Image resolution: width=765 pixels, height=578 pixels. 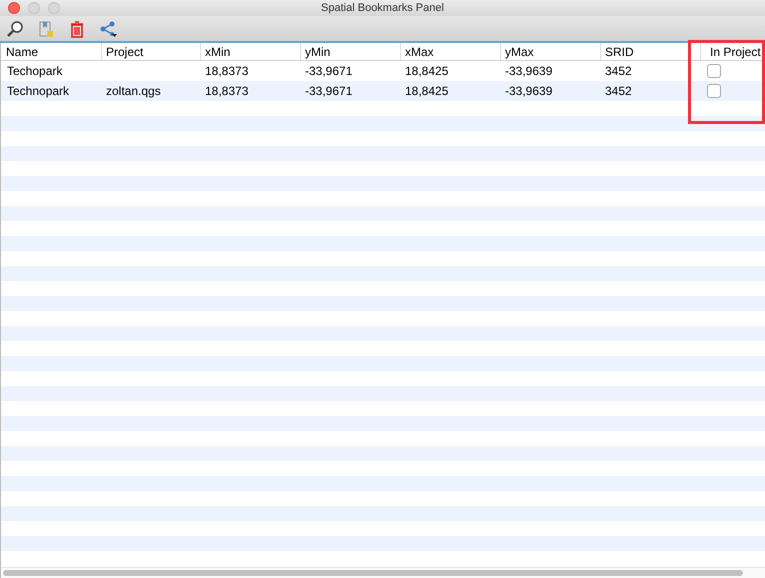 I want to click on table-cell: Technopark, so click(x=38, y=91).